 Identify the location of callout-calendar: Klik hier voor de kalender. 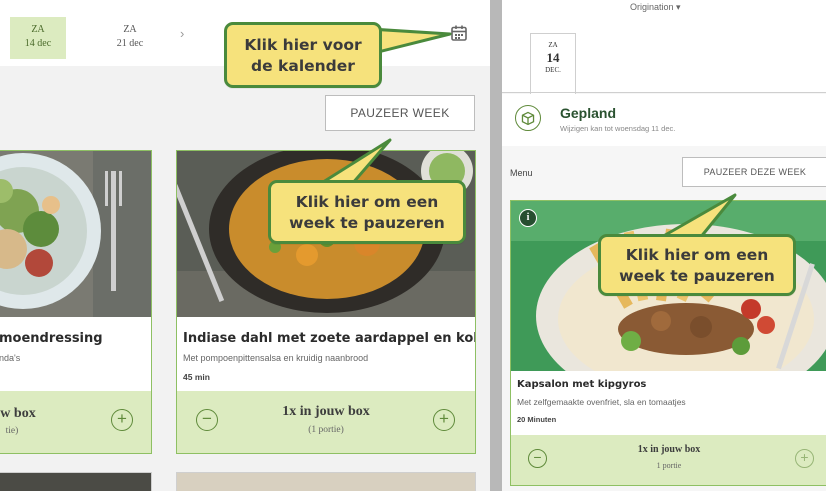
(303, 55).